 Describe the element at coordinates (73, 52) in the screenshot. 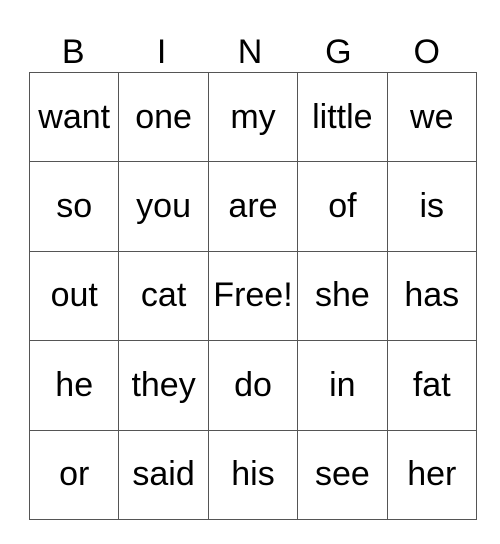

I see `header-letter-b: B` at that location.